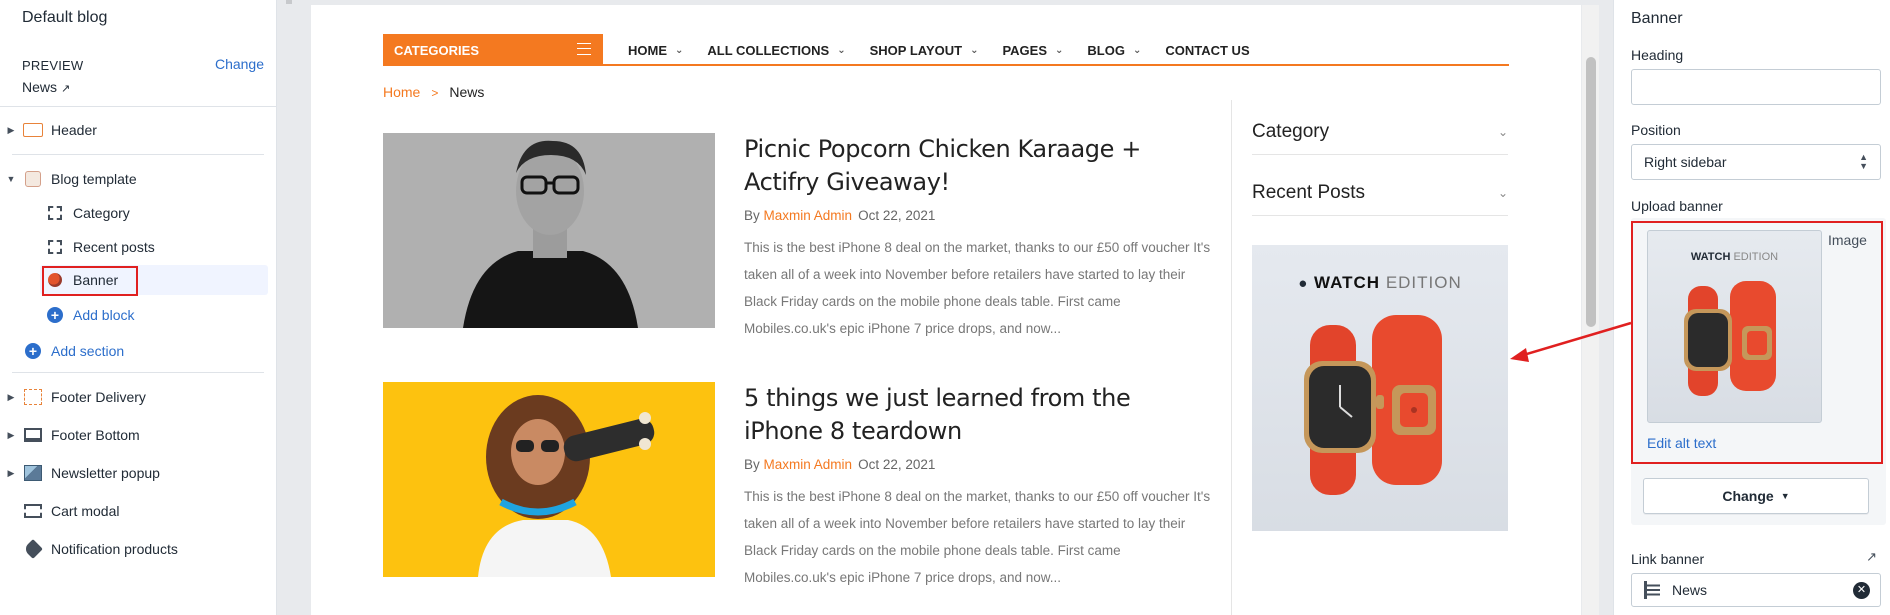  I want to click on categories-button: CATEGORIES, so click(493, 50).